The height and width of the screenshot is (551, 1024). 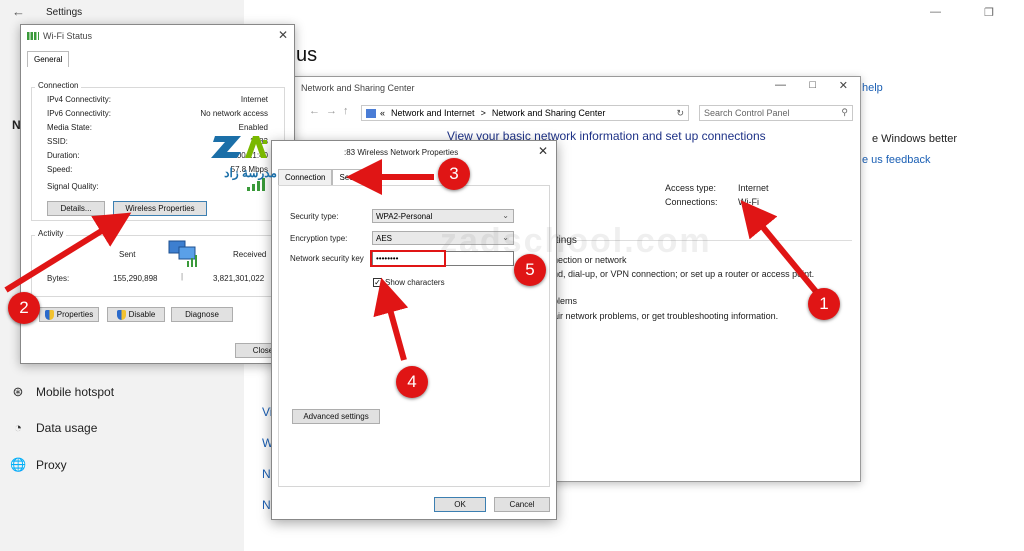 I want to click on key-highlight-box, so click(x=408, y=258).